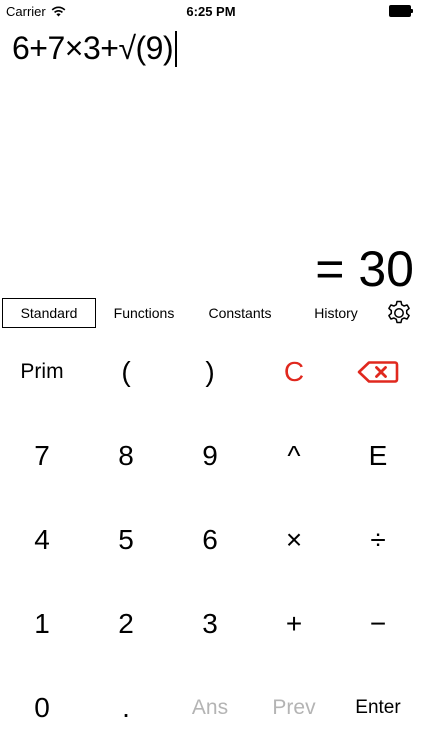  Describe the element at coordinates (240, 313) in the screenshot. I see `tab-constants: Constants` at that location.